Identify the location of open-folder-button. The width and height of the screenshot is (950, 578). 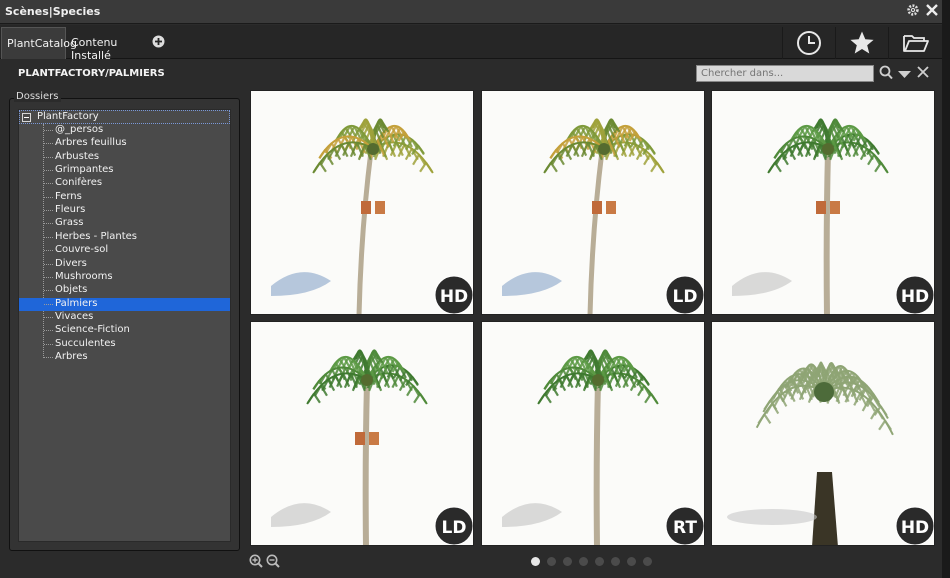
(914, 43).